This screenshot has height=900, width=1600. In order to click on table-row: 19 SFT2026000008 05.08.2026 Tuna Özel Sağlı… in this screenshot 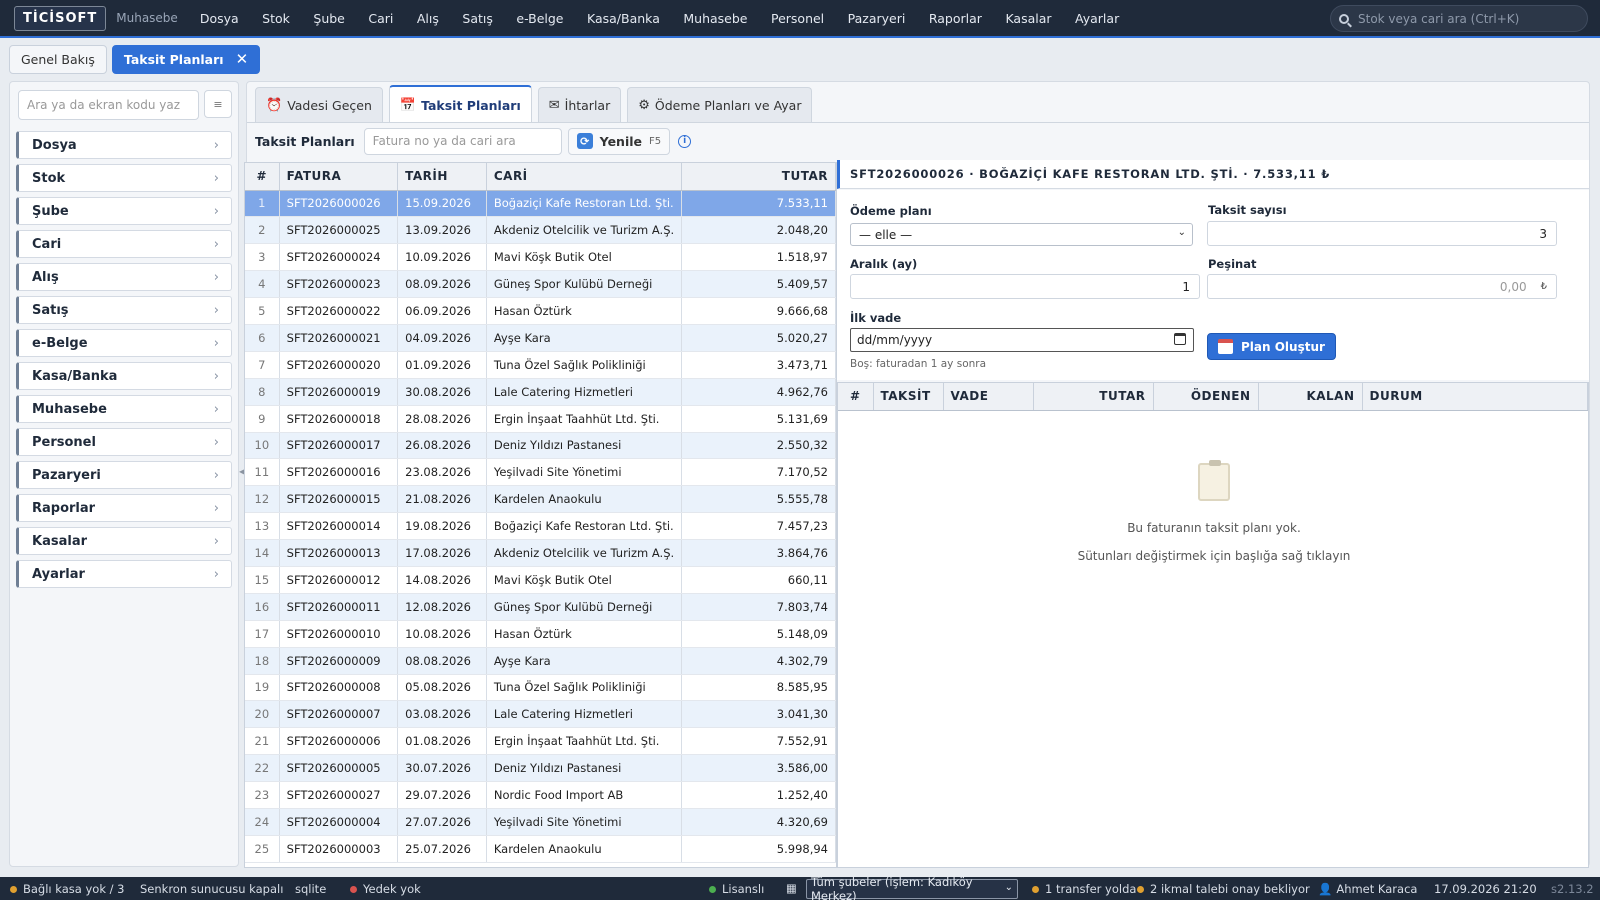, I will do `click(540, 688)`.